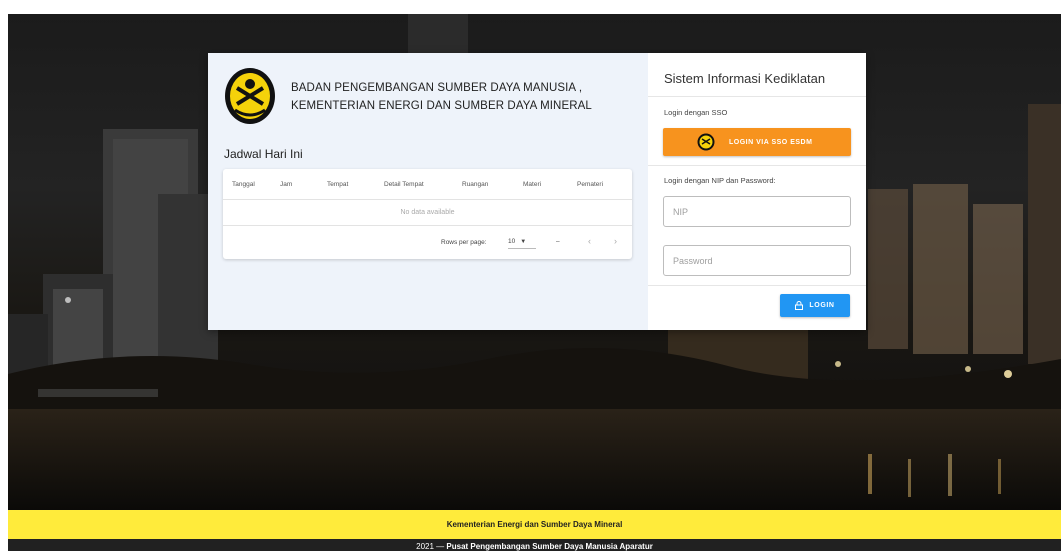 The image size is (1061, 551). What do you see at coordinates (464, 242) in the screenshot?
I see `rows-per-page-label: Rows per page:` at bounding box center [464, 242].